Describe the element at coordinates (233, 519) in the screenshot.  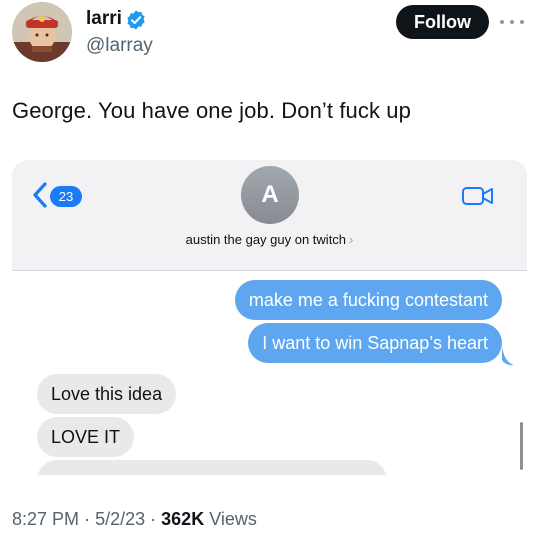
I see `views-label: Views` at that location.